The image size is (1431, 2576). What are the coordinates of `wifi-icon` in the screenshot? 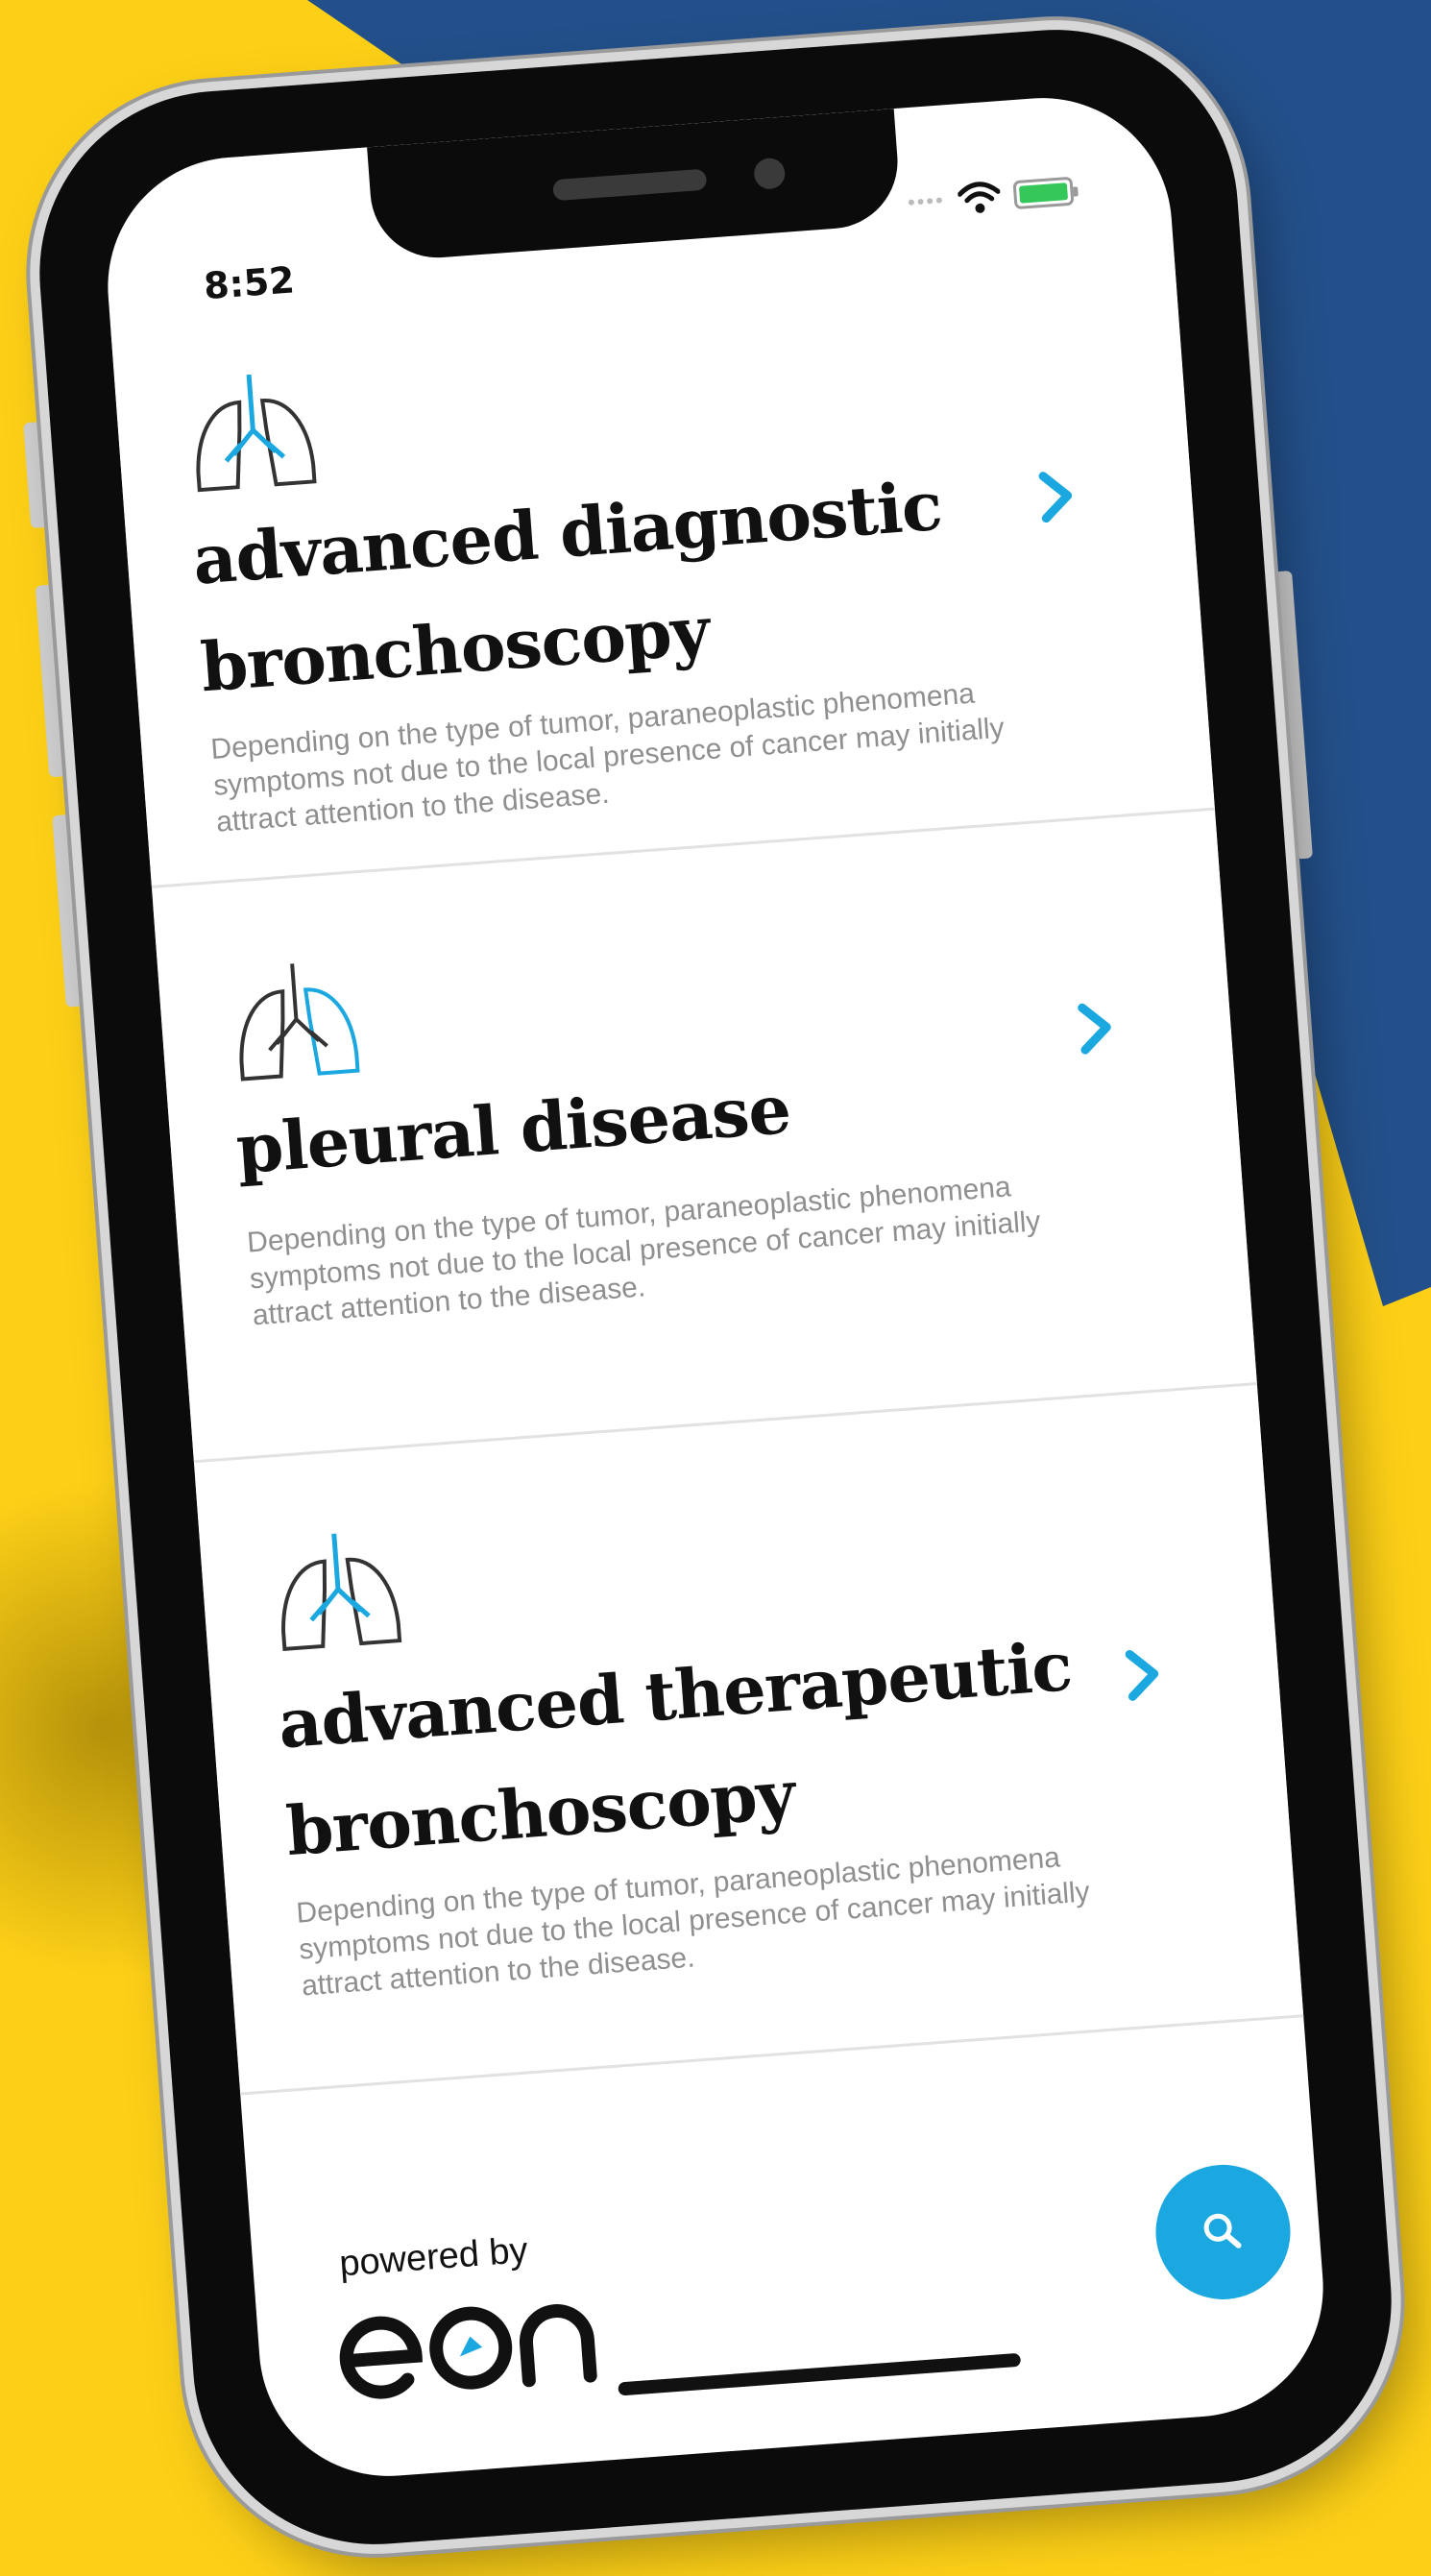 It's located at (979, 197).